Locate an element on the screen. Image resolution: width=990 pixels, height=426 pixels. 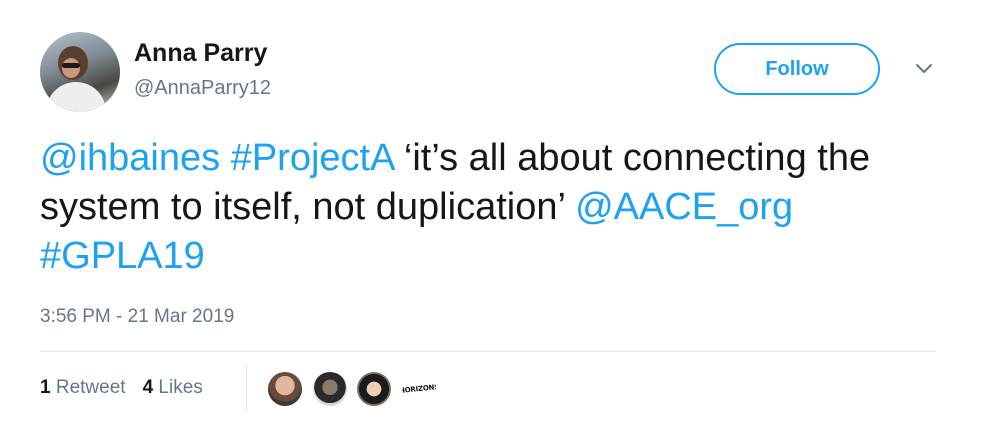
avatar-face is located at coordinates (71, 68).